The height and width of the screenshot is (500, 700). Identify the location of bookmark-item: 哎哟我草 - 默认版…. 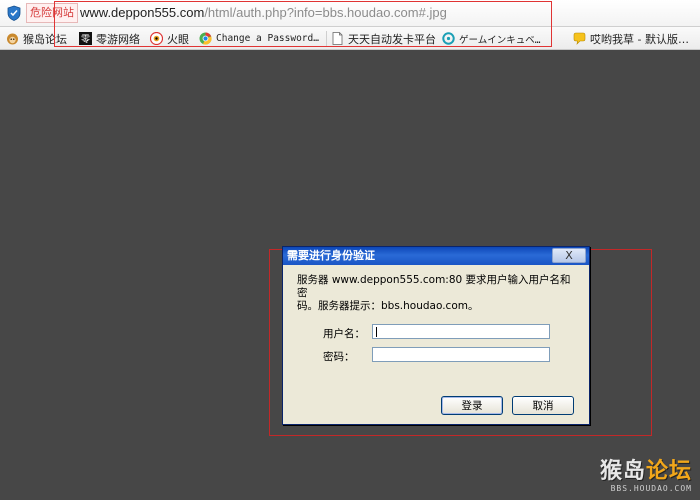
(635, 38).